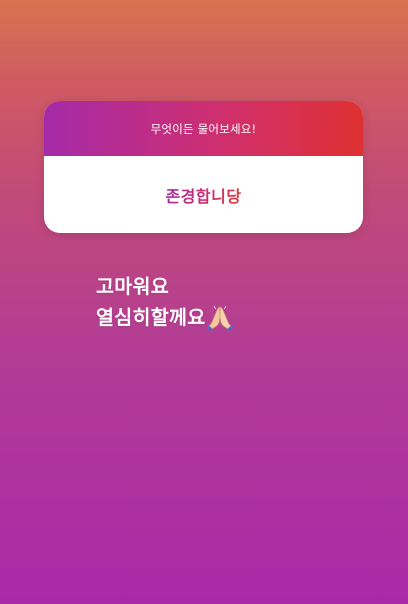 The height and width of the screenshot is (604, 408). I want to click on question-answer: 존경합니당, so click(203, 195).